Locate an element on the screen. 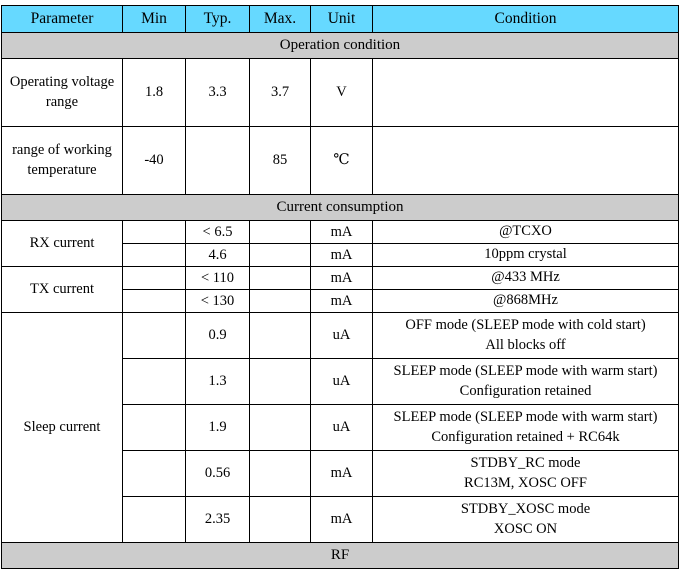 This screenshot has width=685, height=569. cell-unit: V is located at coordinates (341, 92).